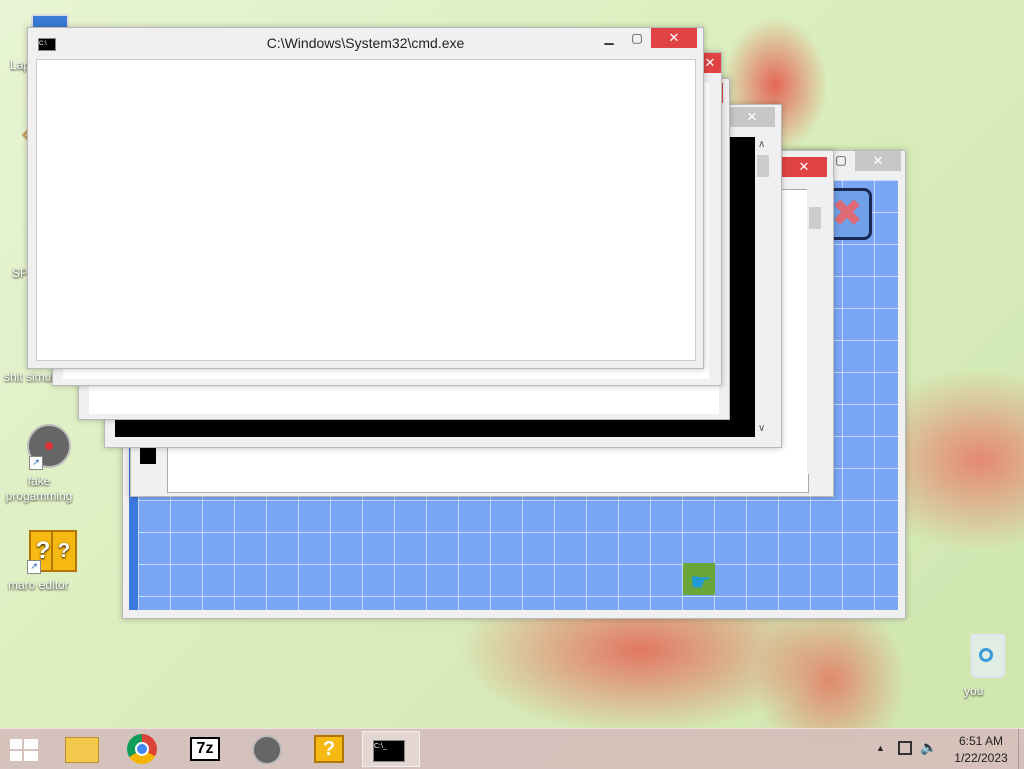 The image size is (1024, 769). What do you see at coordinates (763, 287) in the screenshot?
I see `scrollbar: ∧ ∨` at bounding box center [763, 287].